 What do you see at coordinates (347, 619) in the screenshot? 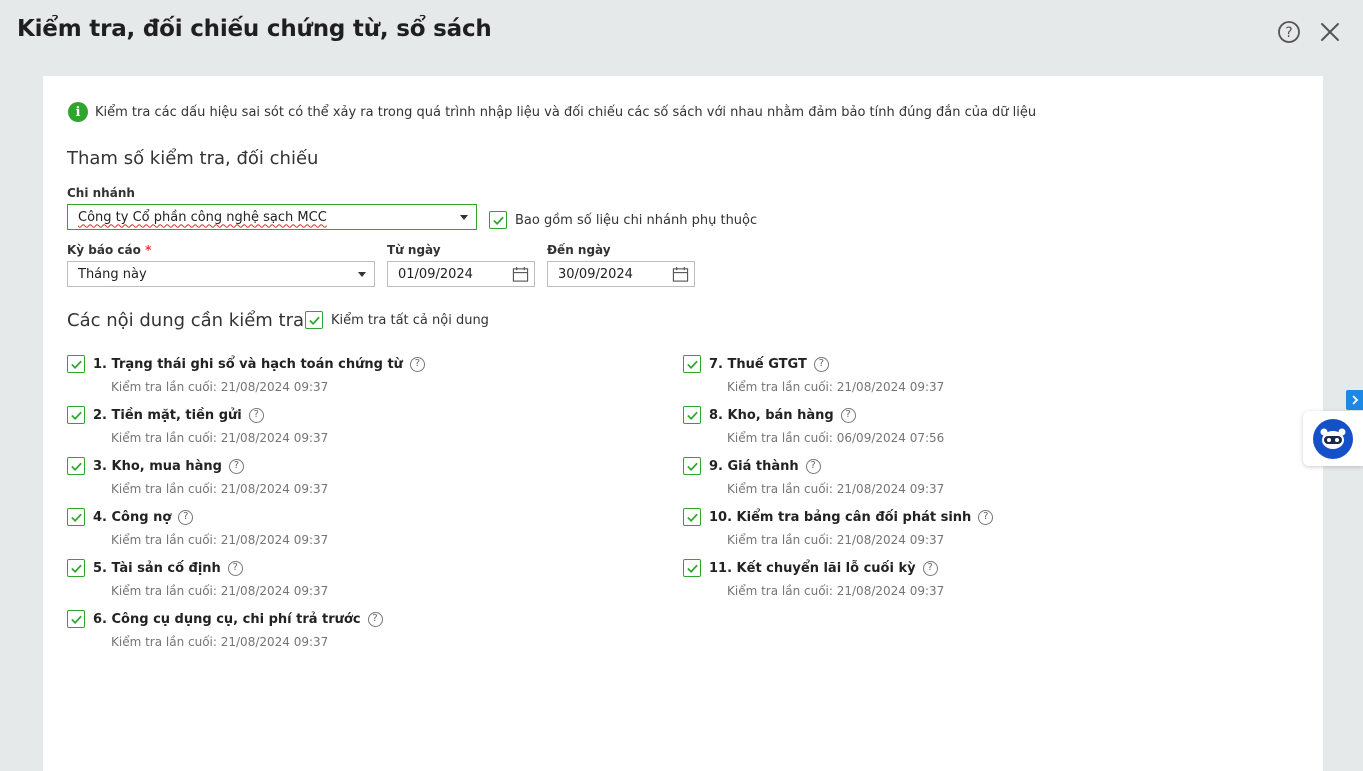
I see `check-item-head: 6. Công cụ dụng cụ, chi phí trả trước?` at bounding box center [347, 619].